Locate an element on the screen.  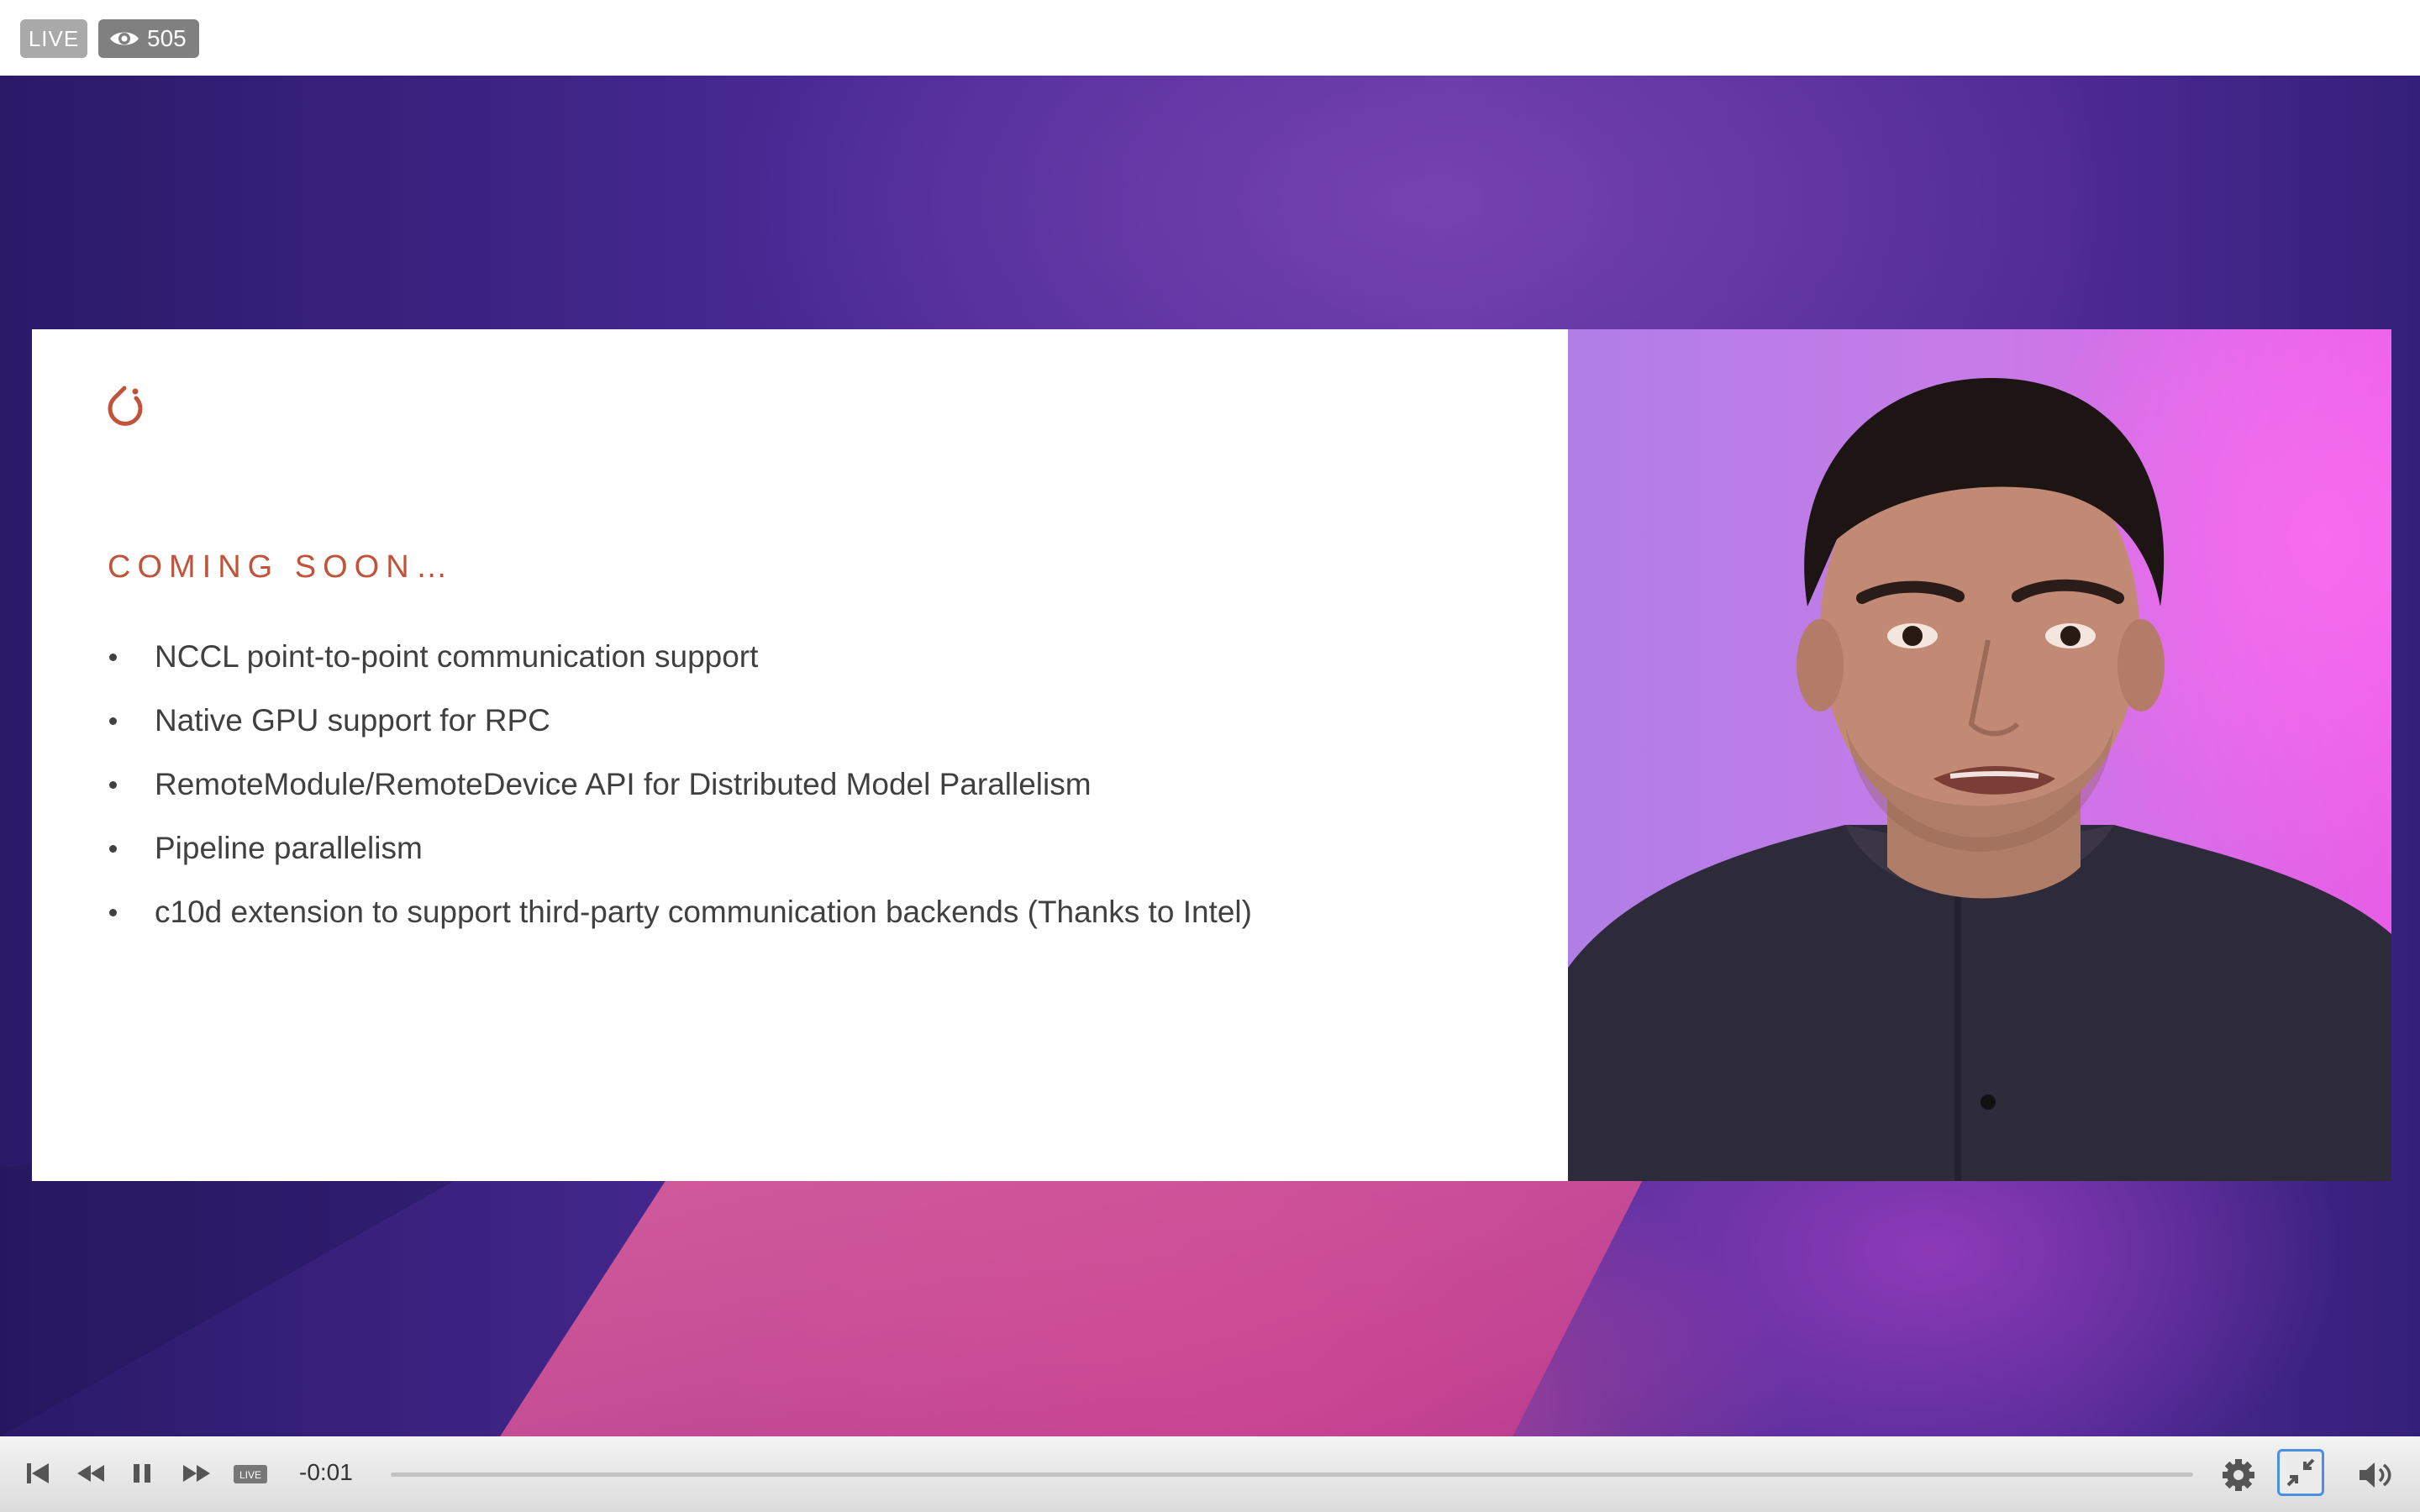
top-bar: LIVE 505 is located at coordinates (1210, 38).